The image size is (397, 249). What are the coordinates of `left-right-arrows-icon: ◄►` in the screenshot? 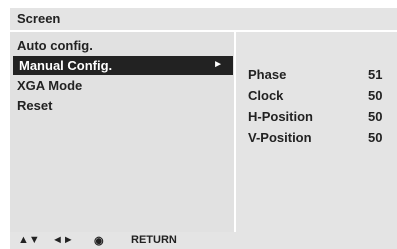 It's located at (63, 240).